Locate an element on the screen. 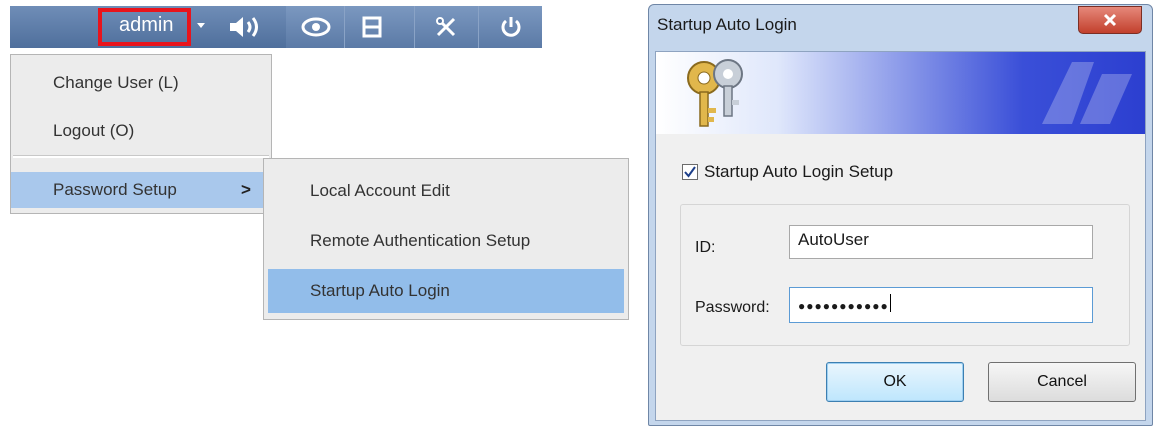 This screenshot has height=430, width=1160. submenu-item-label: Startup Auto Login is located at coordinates (380, 290).